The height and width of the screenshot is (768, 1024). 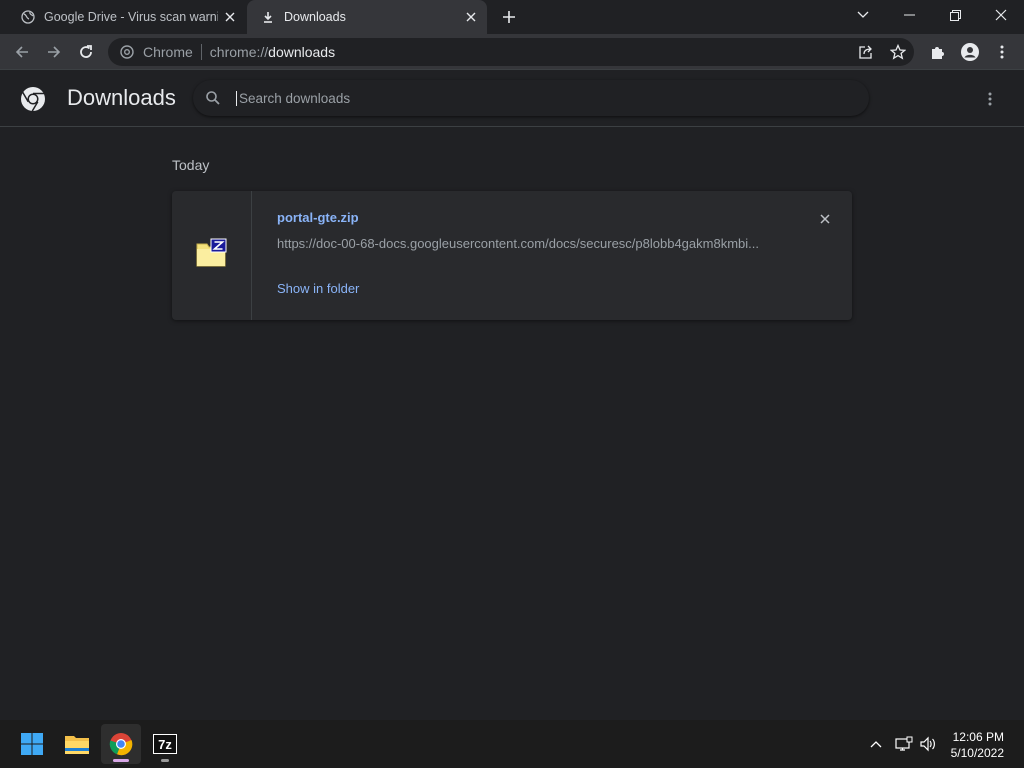 I want to click on downloads-header: Downloads, so click(x=512, y=99).